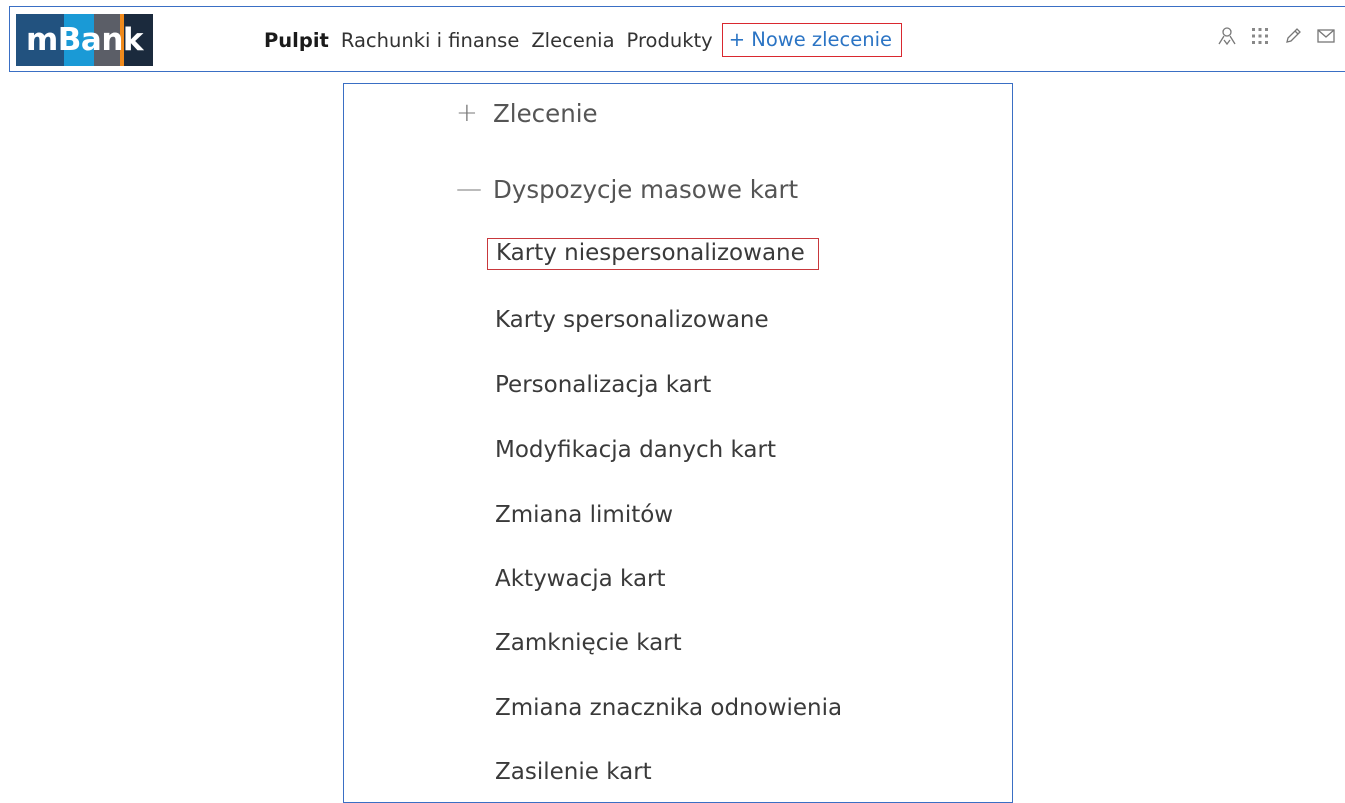 Image resolution: width=1345 pixels, height=803 pixels. I want to click on menu-section-zlecenie: + Zlecenie, so click(527, 113).